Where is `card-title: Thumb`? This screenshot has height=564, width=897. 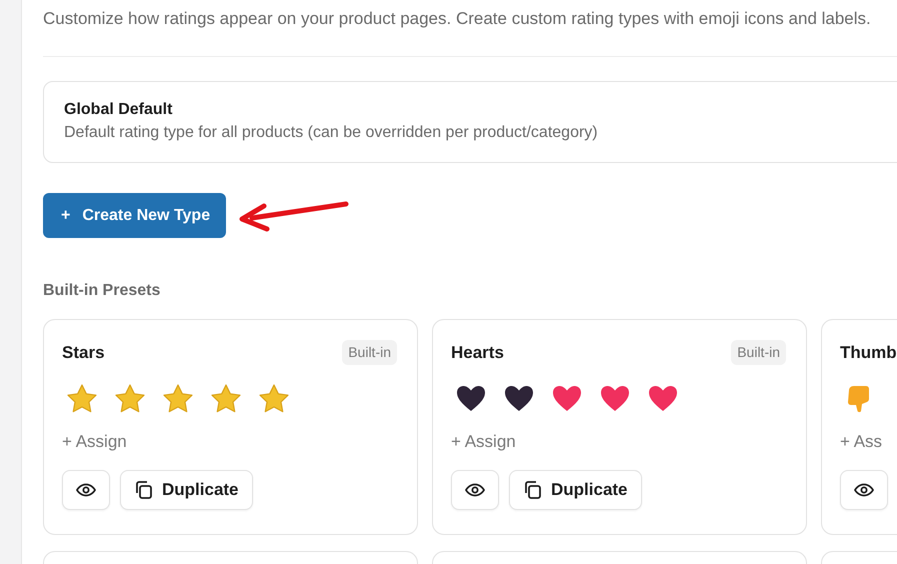 card-title: Thumb is located at coordinates (868, 353).